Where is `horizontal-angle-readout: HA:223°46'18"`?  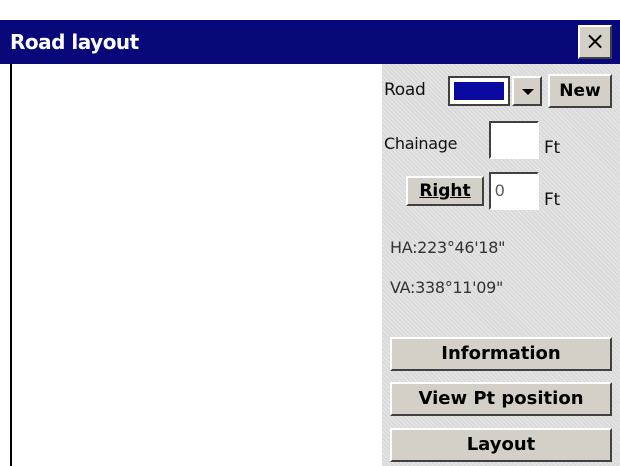
horizontal-angle-readout: HA:223°46'18" is located at coordinates (448, 247).